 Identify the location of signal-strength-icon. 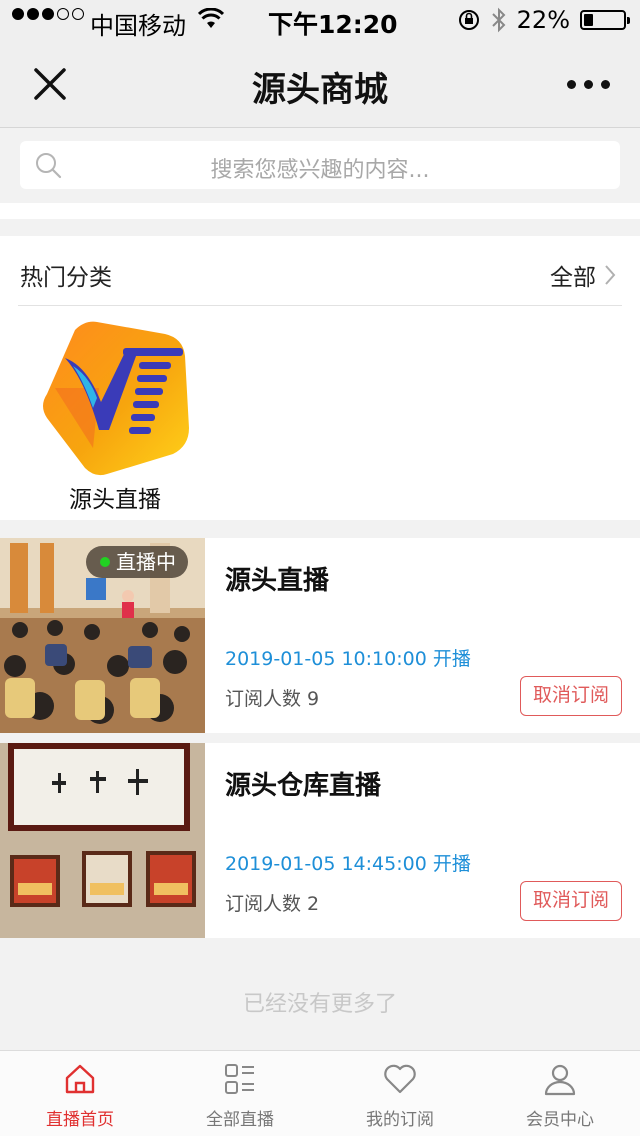
(48, 14).